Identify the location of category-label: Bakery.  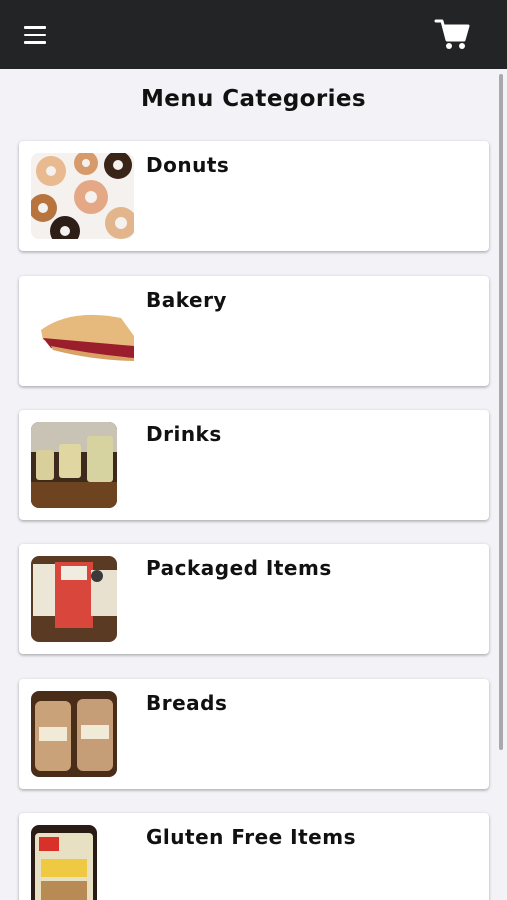
(186, 300).